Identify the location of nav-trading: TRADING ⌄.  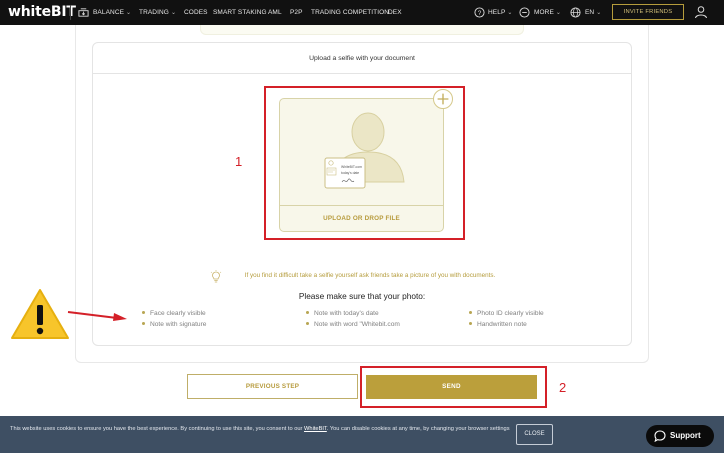
(157, 12).